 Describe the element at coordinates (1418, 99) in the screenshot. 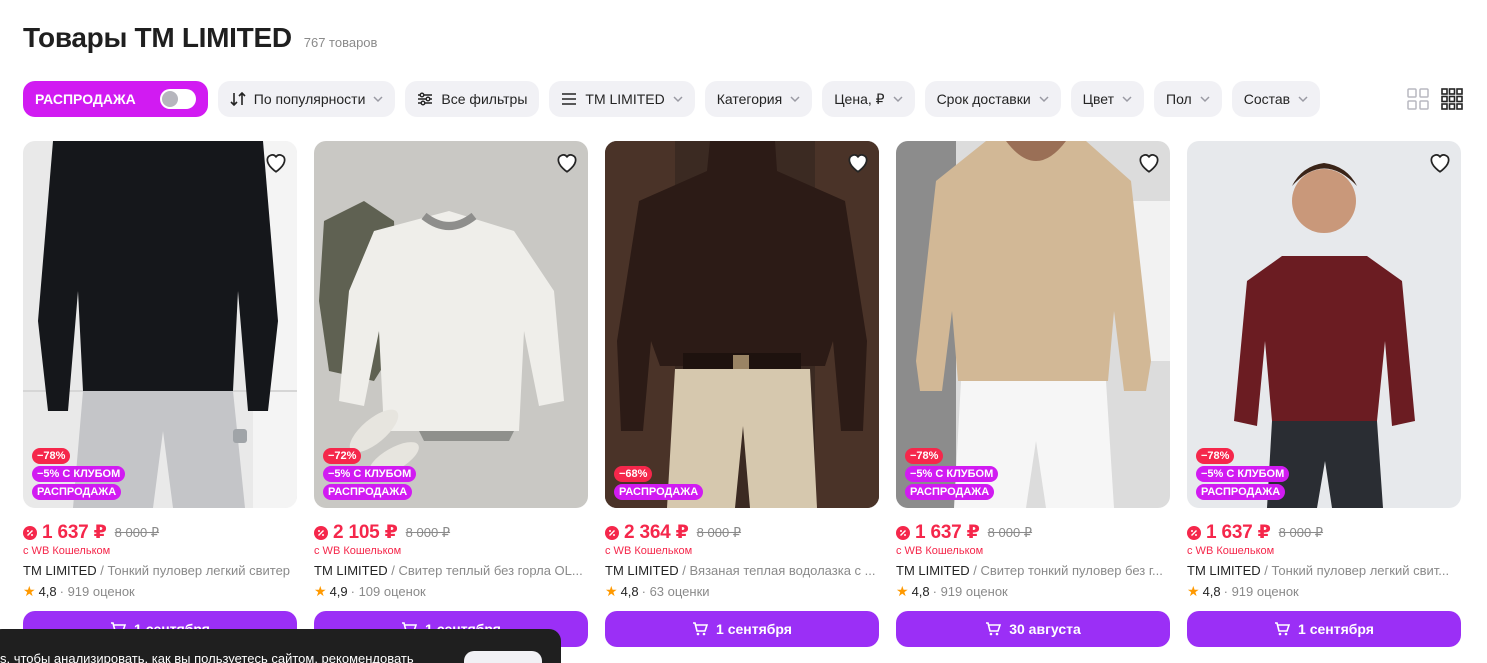

I see `grid-2x2-icon` at that location.